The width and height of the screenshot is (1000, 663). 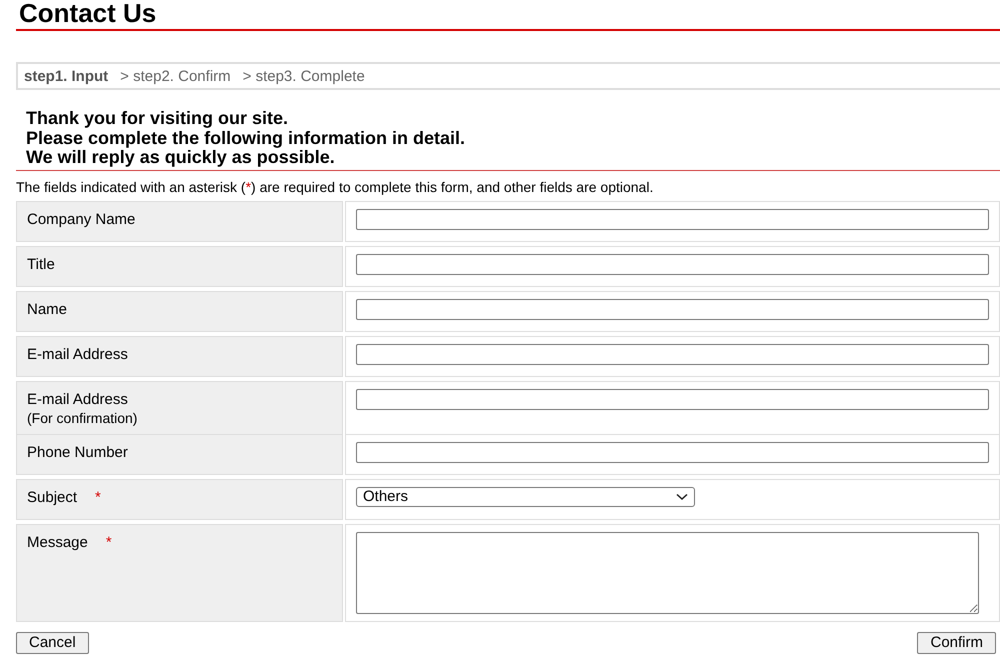 I want to click on field-label: Title, so click(x=41, y=264).